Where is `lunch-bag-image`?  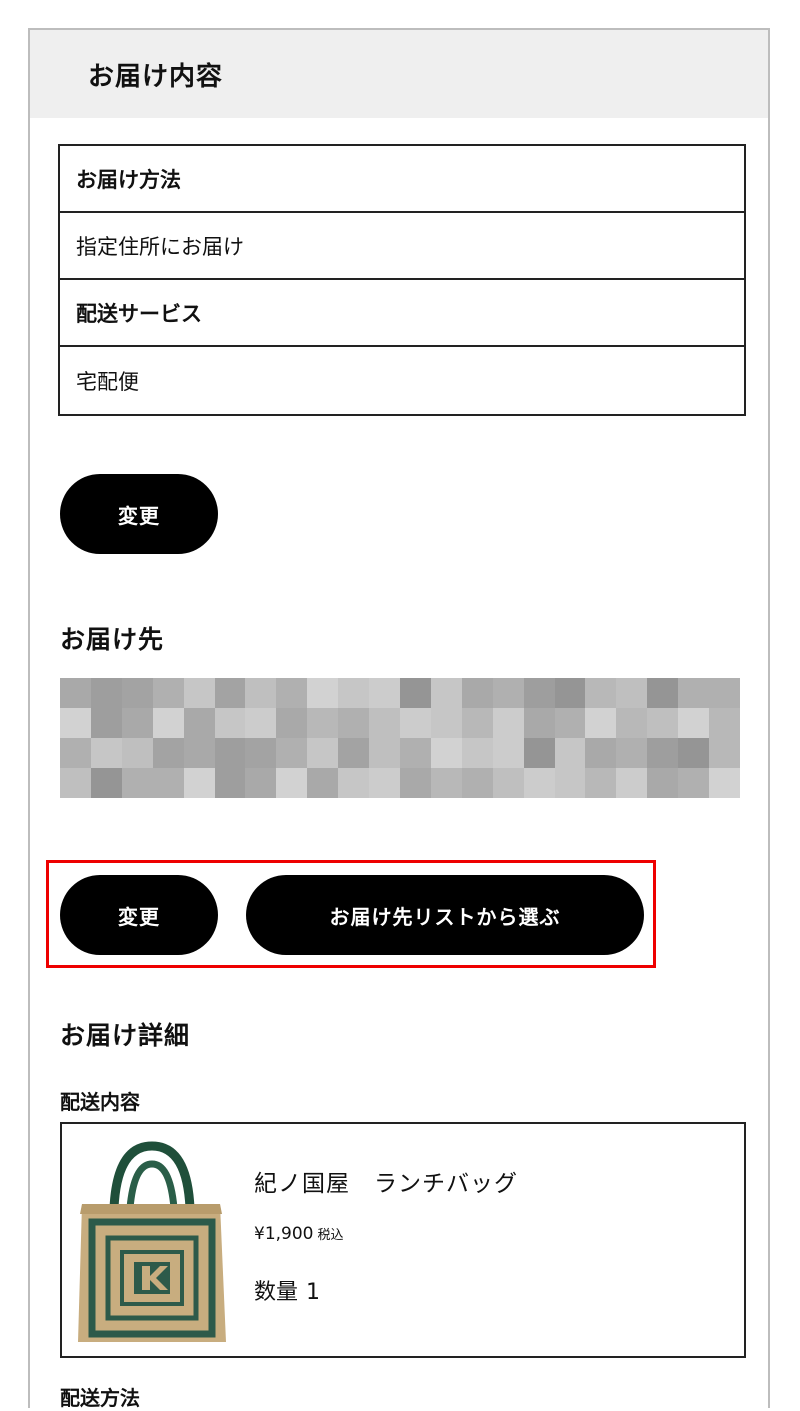
lunch-bag-image is located at coordinates (152, 1241).